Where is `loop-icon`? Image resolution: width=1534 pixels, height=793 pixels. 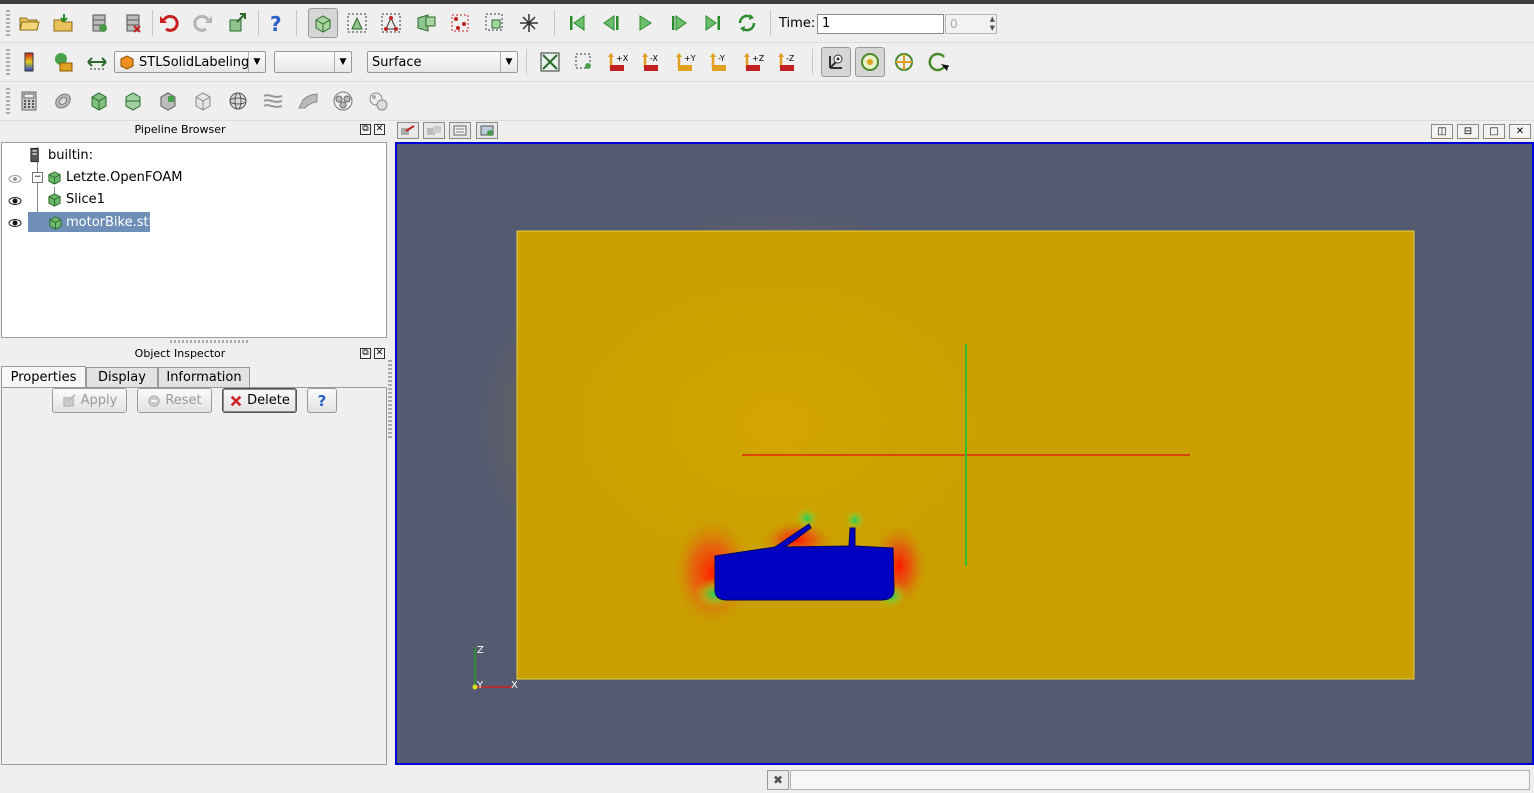 loop-icon is located at coordinates (747, 23).